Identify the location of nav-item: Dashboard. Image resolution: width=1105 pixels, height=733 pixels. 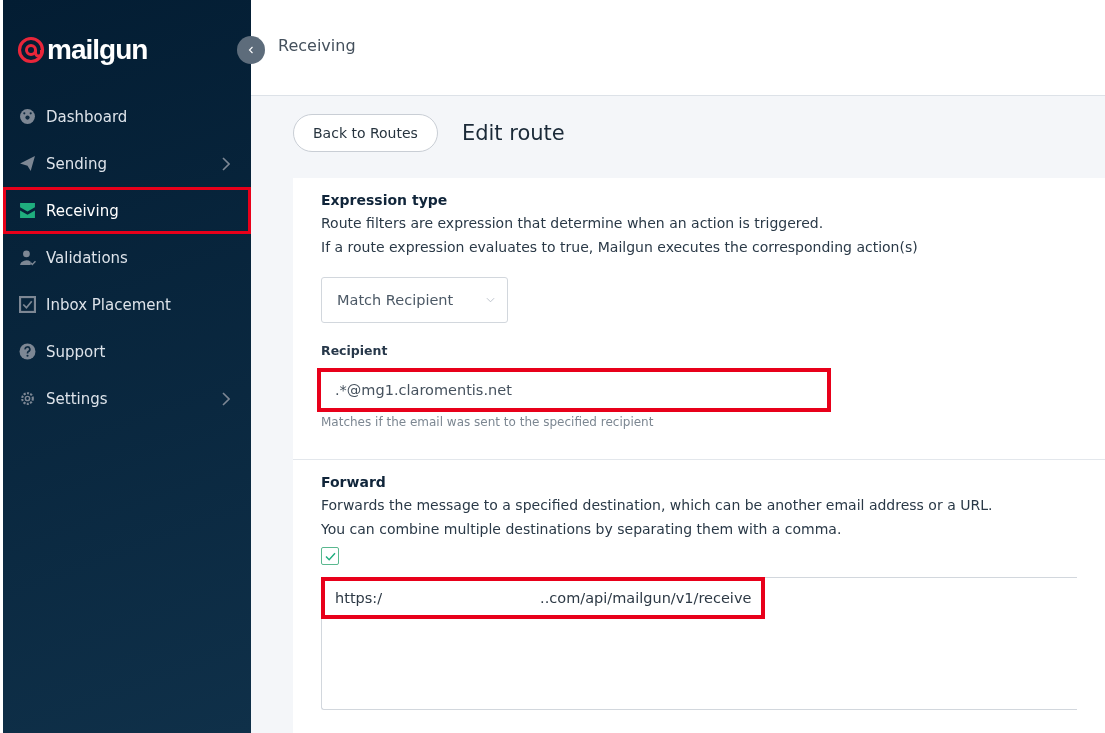
(127, 116).